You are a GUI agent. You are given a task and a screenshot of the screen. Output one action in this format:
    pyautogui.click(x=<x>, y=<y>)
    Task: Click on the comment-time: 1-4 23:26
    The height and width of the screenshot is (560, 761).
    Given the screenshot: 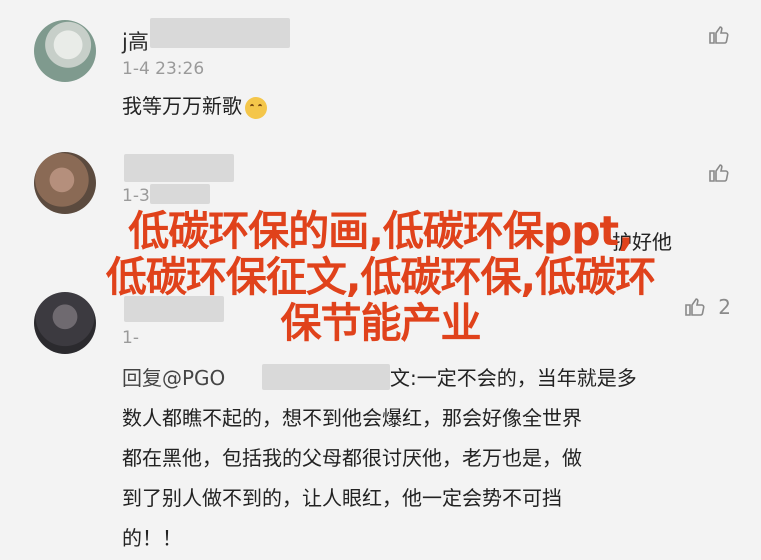 What is the action you would take?
    pyautogui.click(x=163, y=69)
    